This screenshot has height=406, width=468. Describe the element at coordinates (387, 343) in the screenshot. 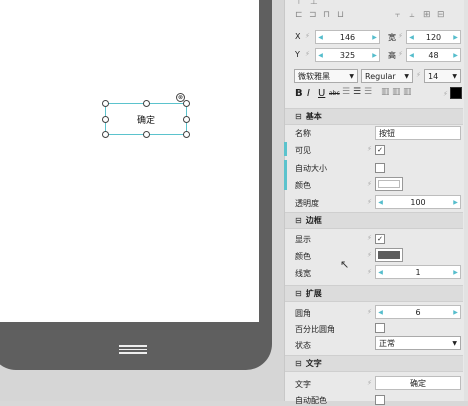

I see `state-value: 正常` at that location.